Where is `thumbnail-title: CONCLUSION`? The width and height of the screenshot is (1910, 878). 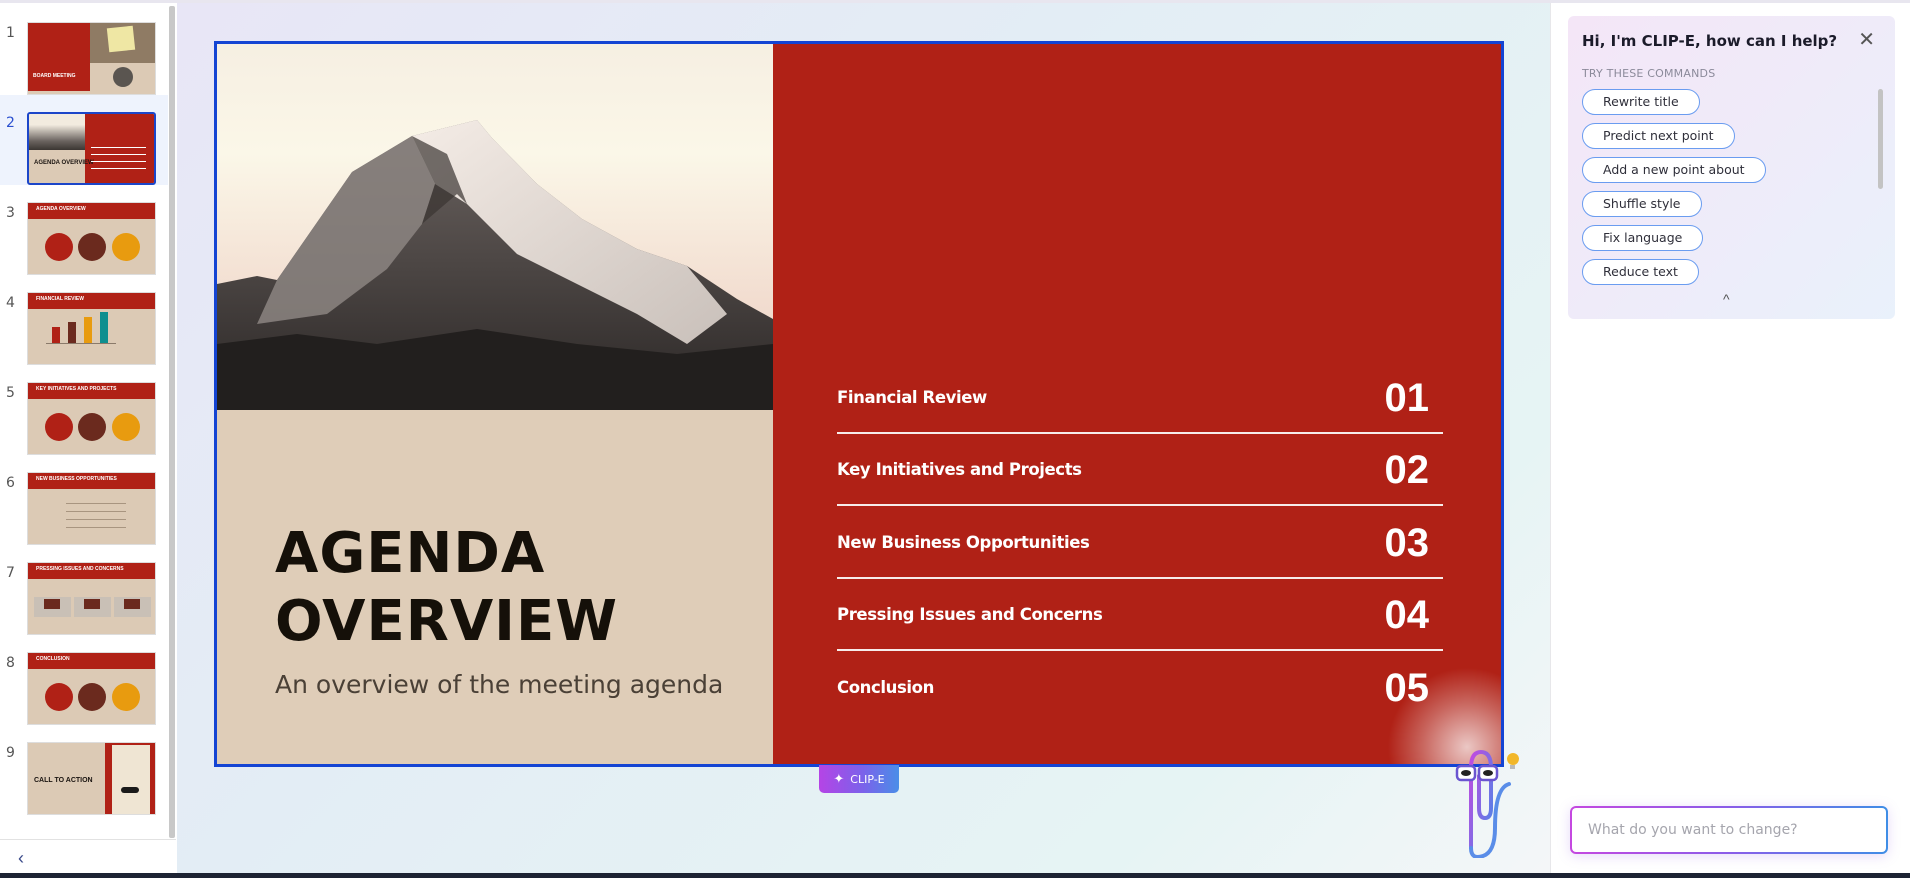
thumbnail-title: CONCLUSION is located at coordinates (53, 659).